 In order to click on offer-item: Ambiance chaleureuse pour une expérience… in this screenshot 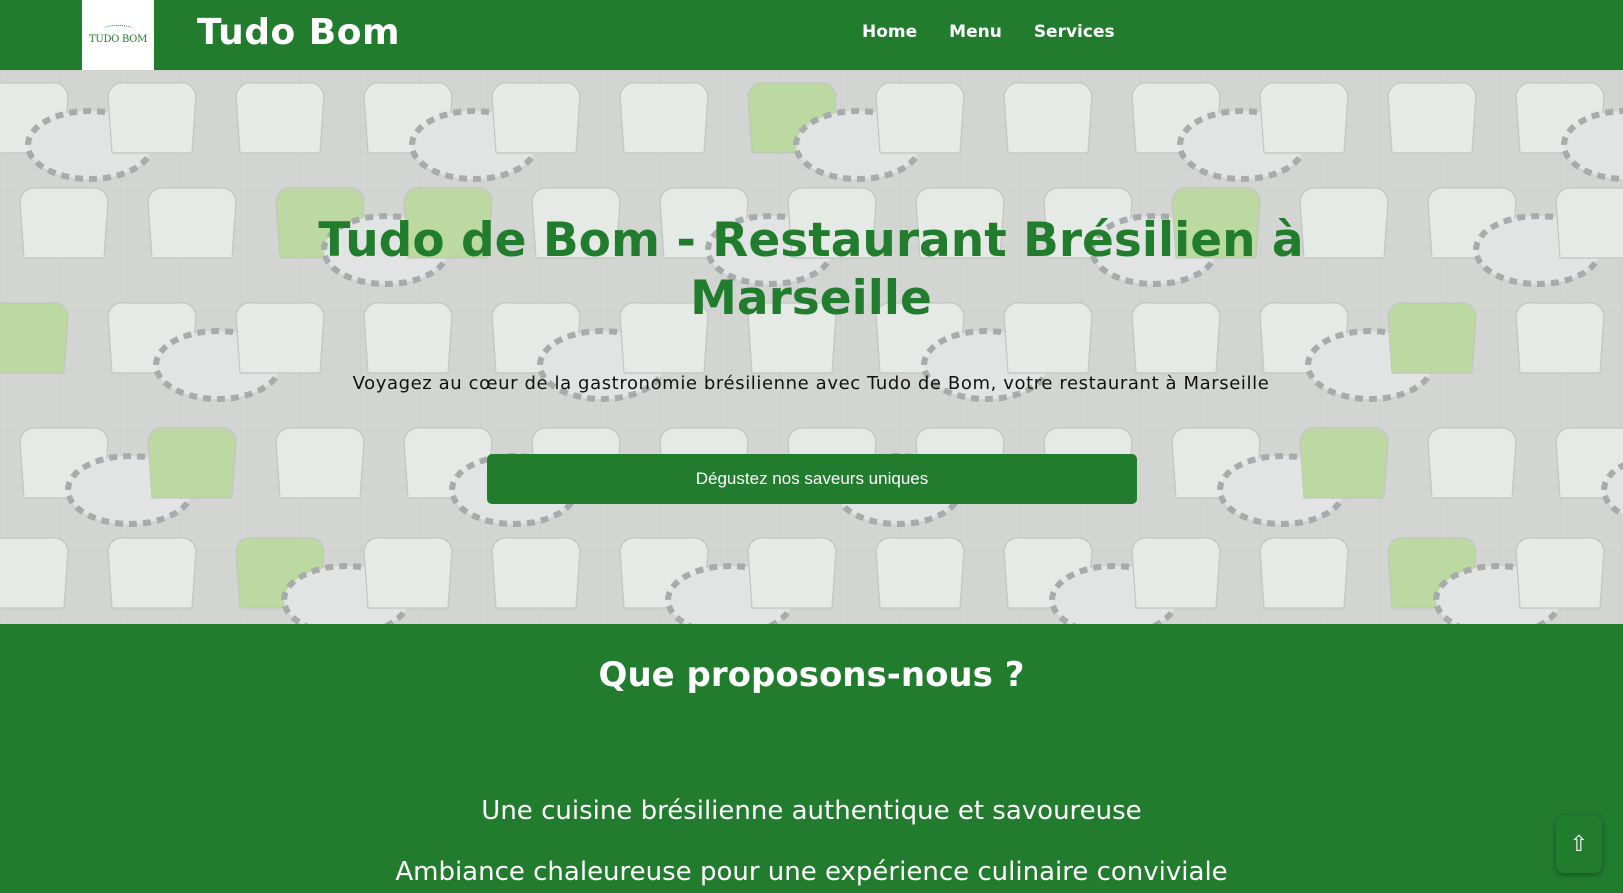, I will do `click(811, 872)`.